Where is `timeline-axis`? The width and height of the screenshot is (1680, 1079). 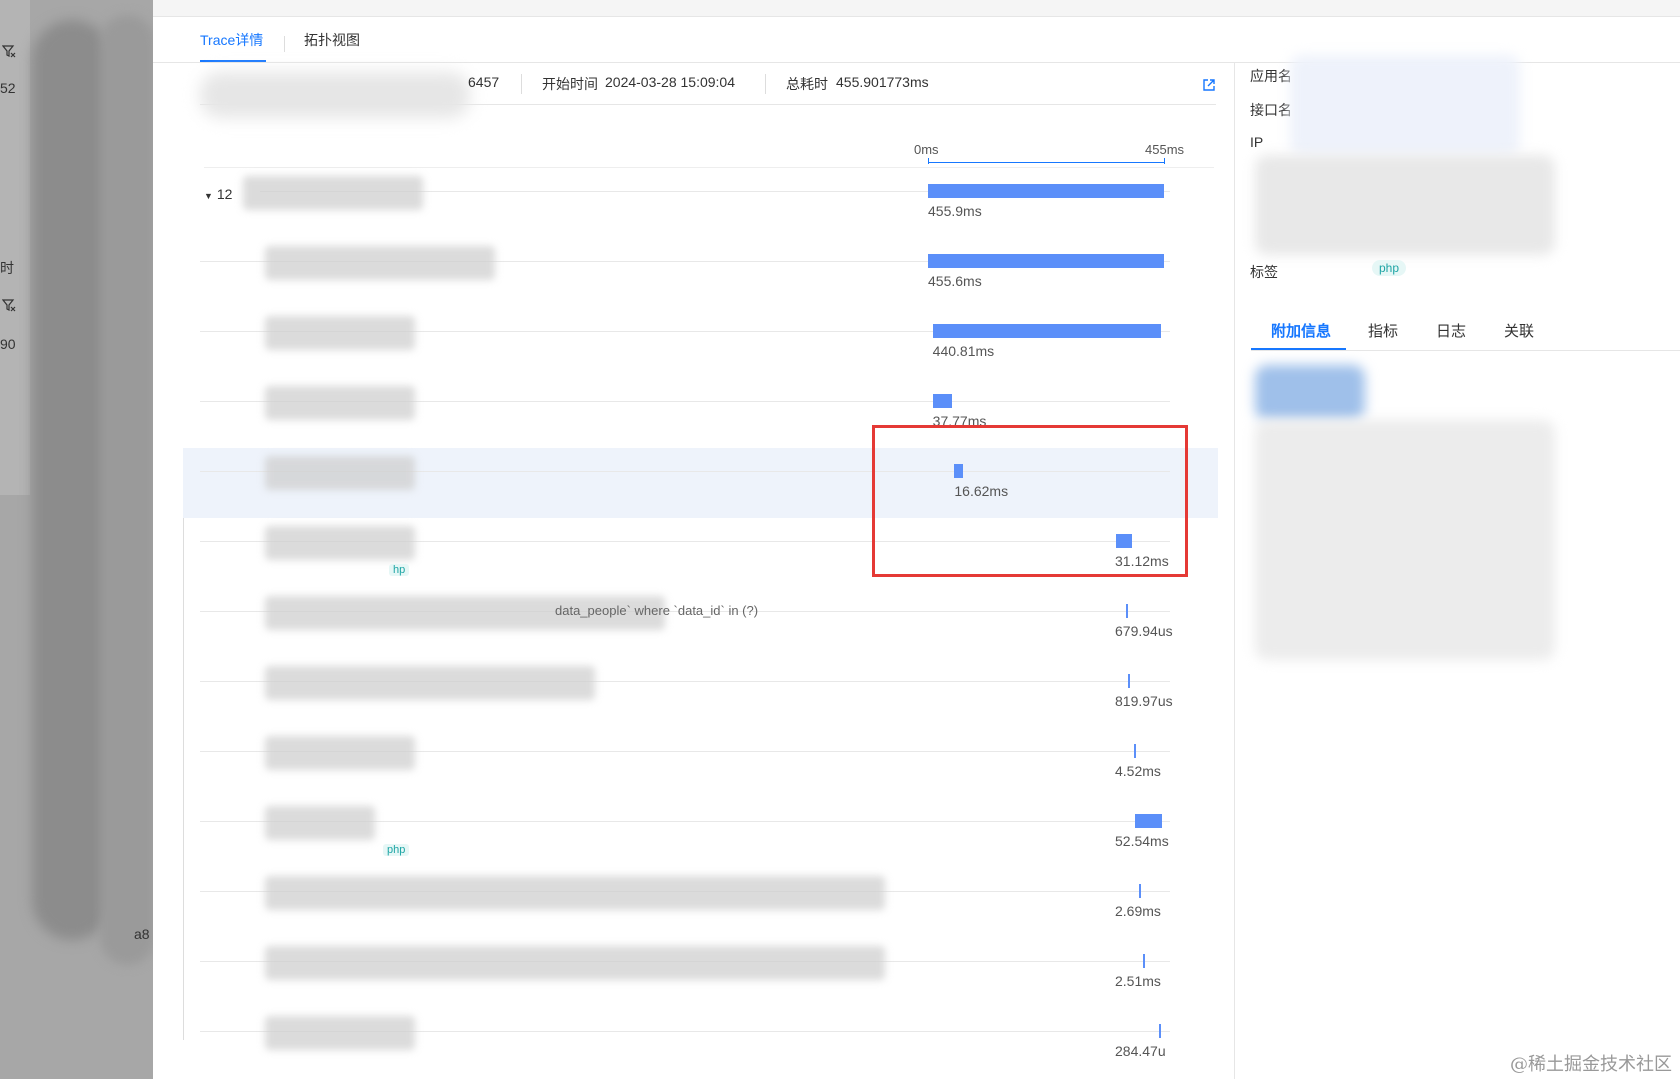
timeline-axis is located at coordinates (1046, 162).